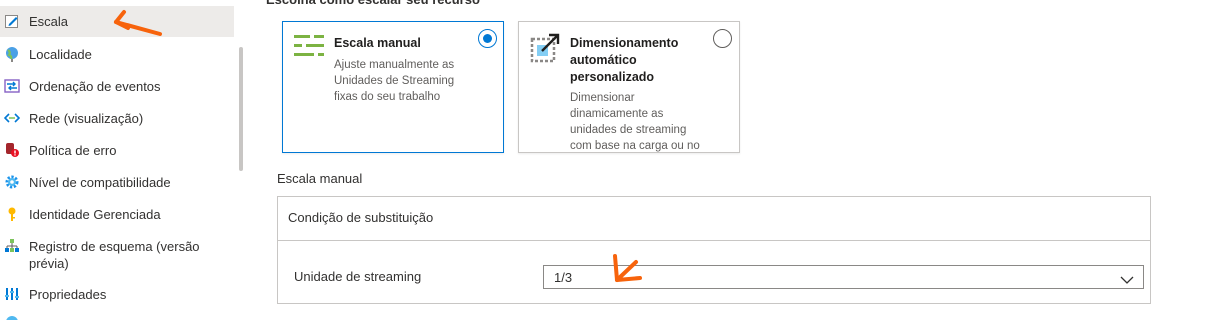  What do you see at coordinates (95, 214) in the screenshot?
I see `sidebar-item-label: Identidade Gerenciada` at bounding box center [95, 214].